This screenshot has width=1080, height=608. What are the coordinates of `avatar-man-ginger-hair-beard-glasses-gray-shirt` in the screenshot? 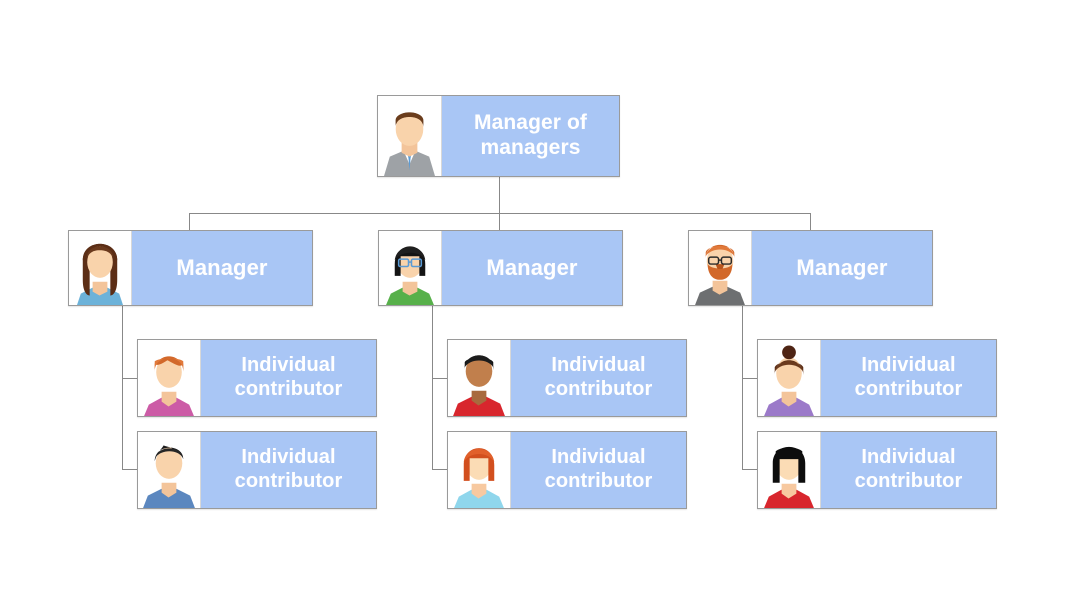 It's located at (720, 268).